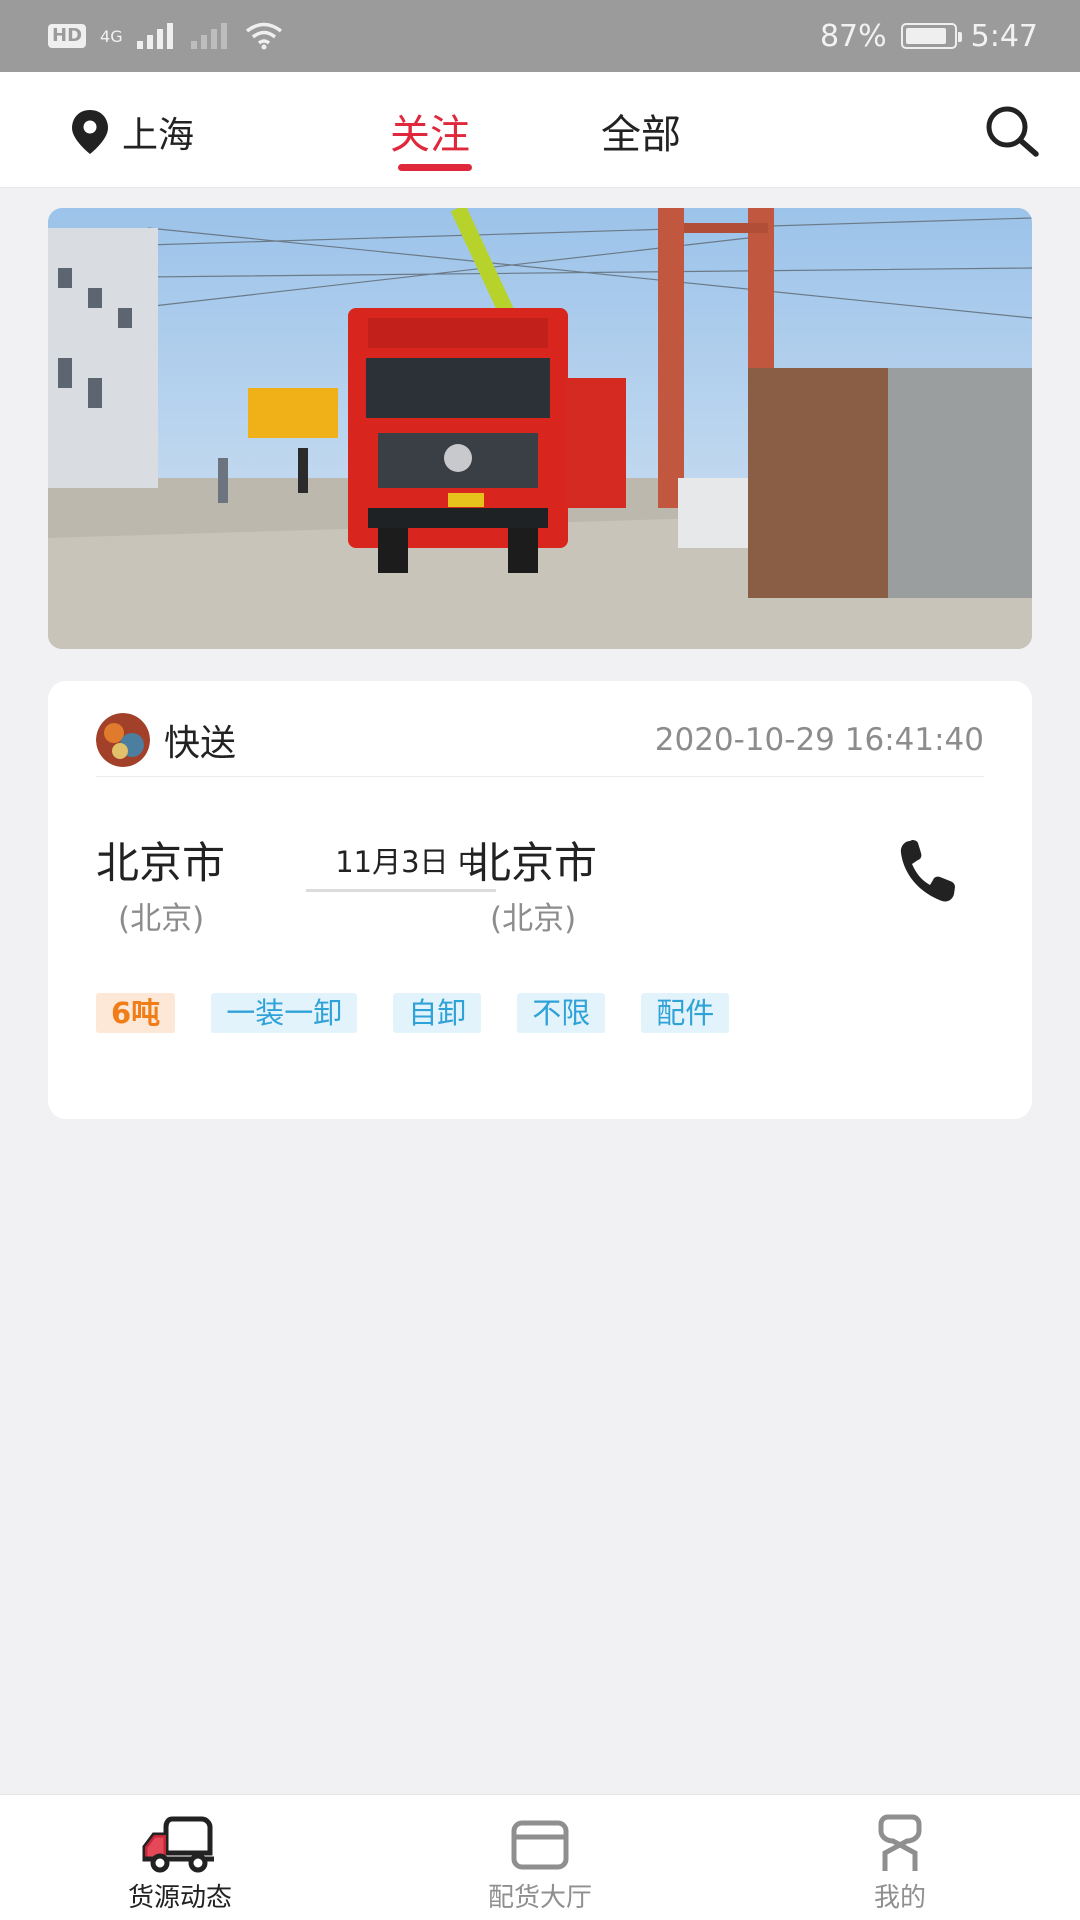 This screenshot has width=1080, height=1920. Describe the element at coordinates (67, 36) in the screenshot. I see `hd-badge: HD` at that location.